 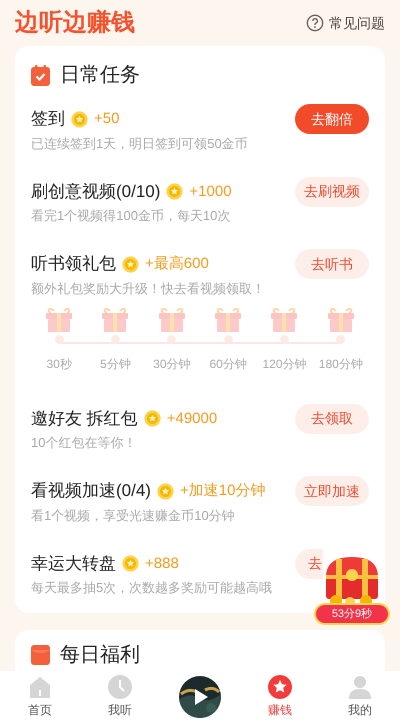 I want to click on nav-tab: 首页, so click(x=40, y=697).